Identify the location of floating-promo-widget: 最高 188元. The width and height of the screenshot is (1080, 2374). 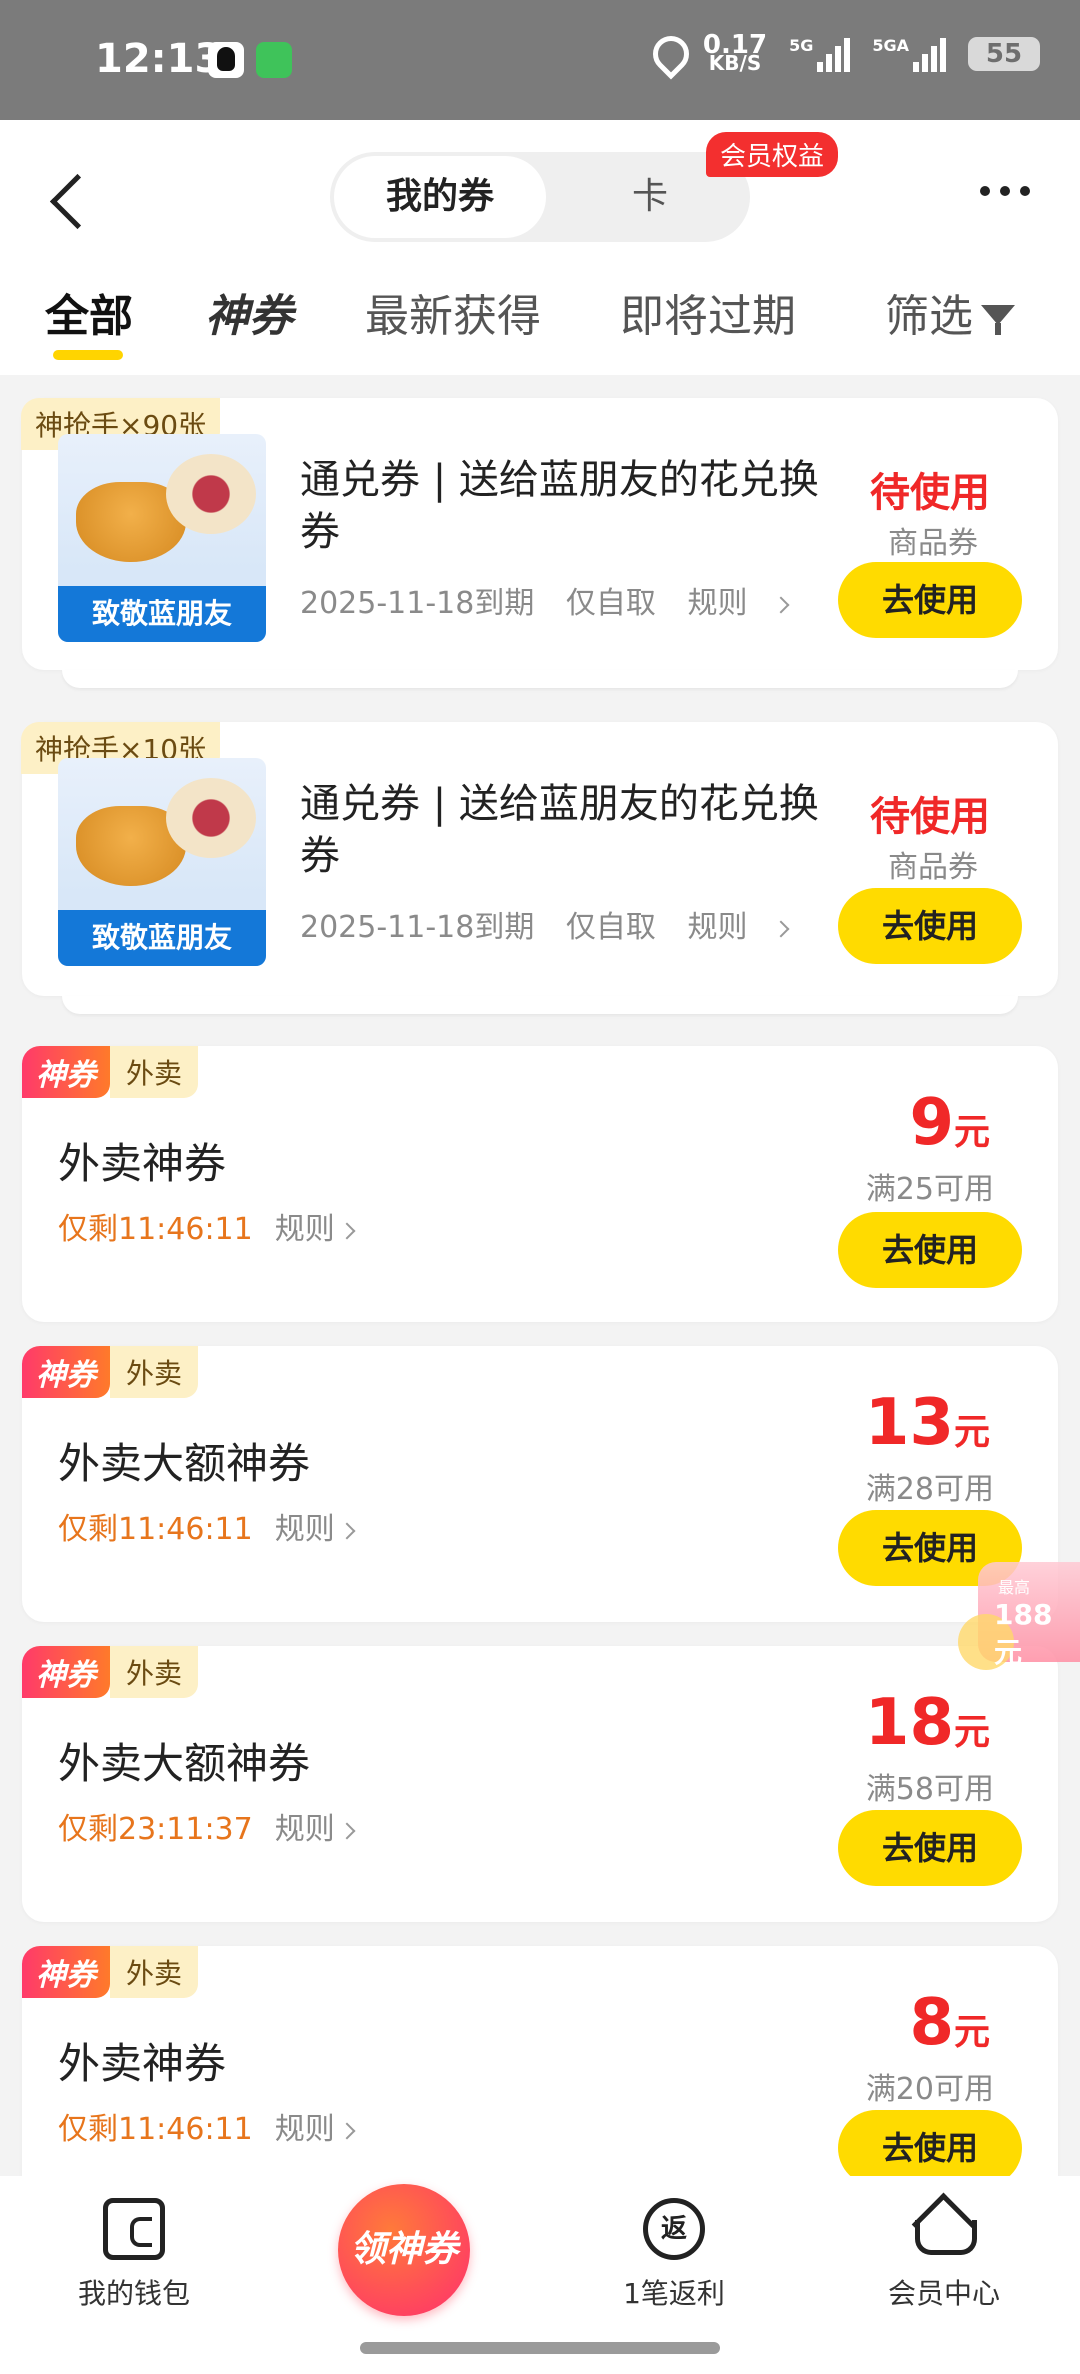
(1019, 1618).